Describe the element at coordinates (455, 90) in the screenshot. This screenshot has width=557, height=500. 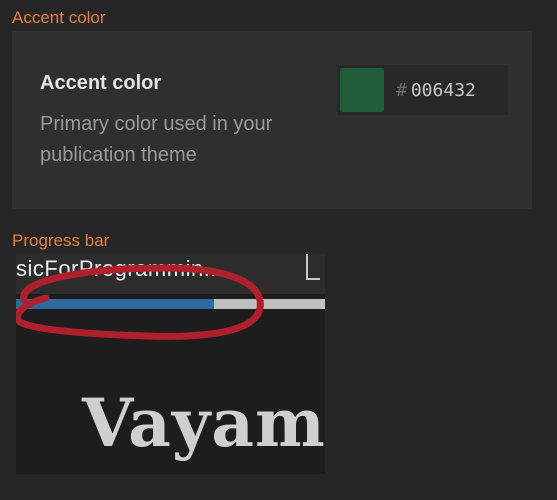
I see `hex-color-input` at that location.